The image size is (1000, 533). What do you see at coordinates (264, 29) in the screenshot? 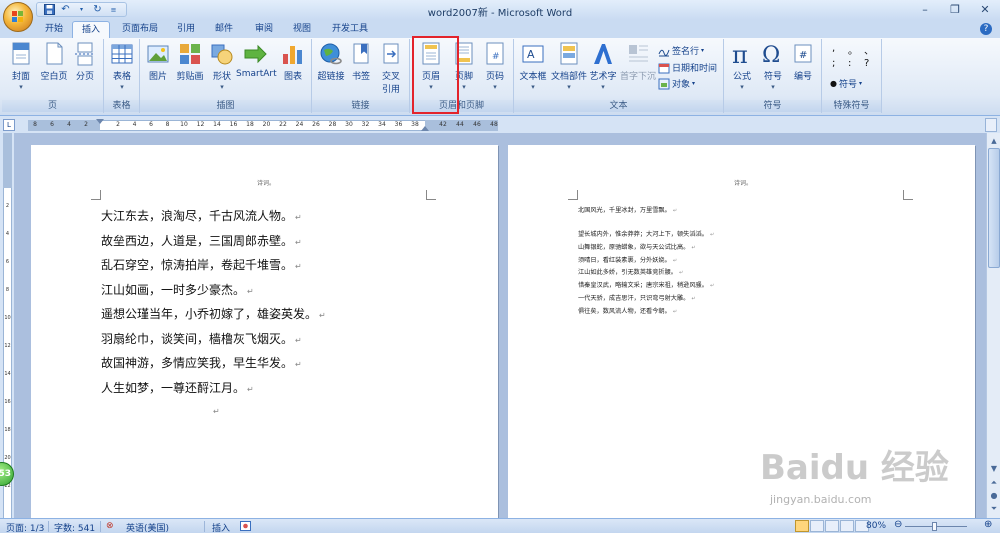
I see `tab-review: 审阅` at bounding box center [264, 29].